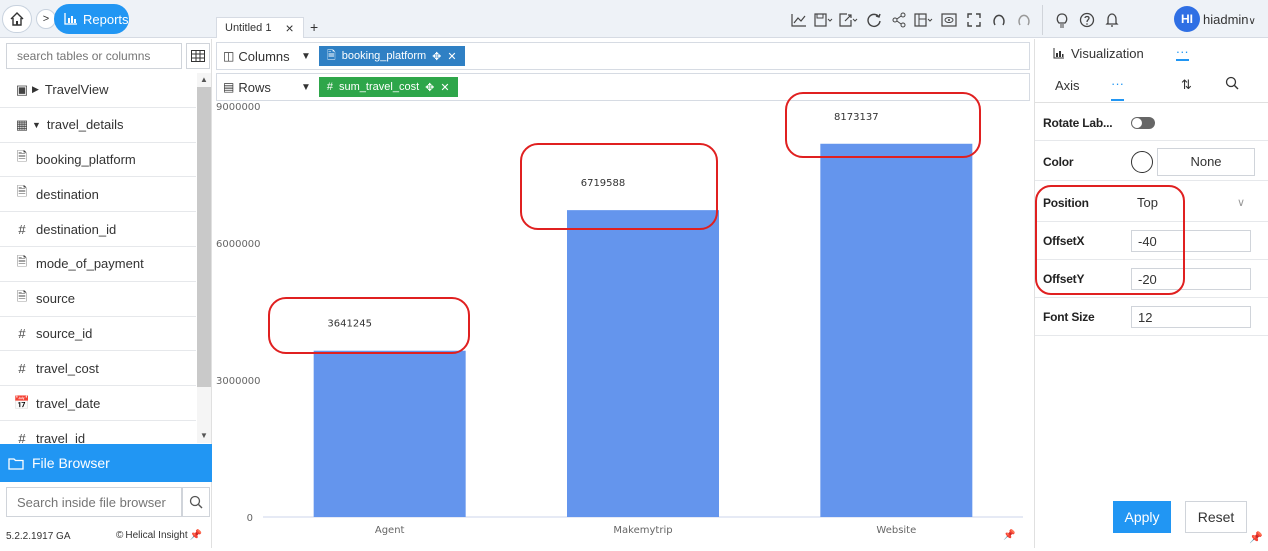 This screenshot has height=551, width=1268. Describe the element at coordinates (238, 244) in the screenshot. I see `y-tick-label: 6000000` at that location.